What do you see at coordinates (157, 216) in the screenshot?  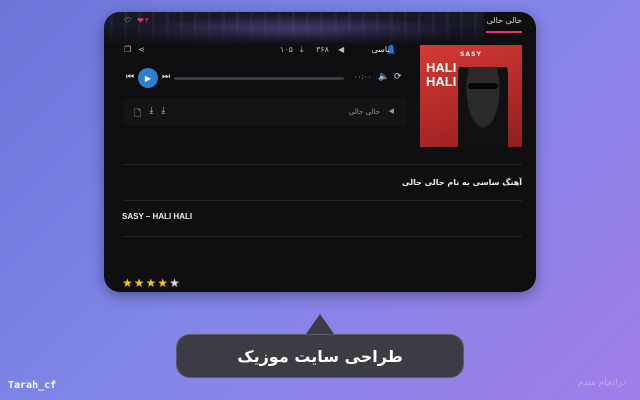 I see `song-title: SASY – HALI HALI` at bounding box center [157, 216].